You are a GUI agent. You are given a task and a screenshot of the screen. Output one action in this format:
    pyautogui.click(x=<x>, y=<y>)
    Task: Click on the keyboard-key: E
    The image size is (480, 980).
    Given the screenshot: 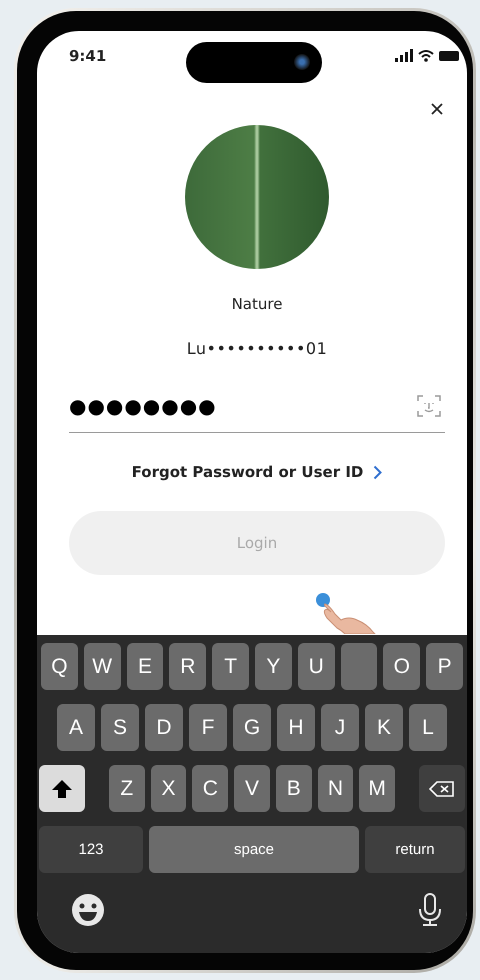 What is the action you would take?
    pyautogui.click(x=145, y=666)
    